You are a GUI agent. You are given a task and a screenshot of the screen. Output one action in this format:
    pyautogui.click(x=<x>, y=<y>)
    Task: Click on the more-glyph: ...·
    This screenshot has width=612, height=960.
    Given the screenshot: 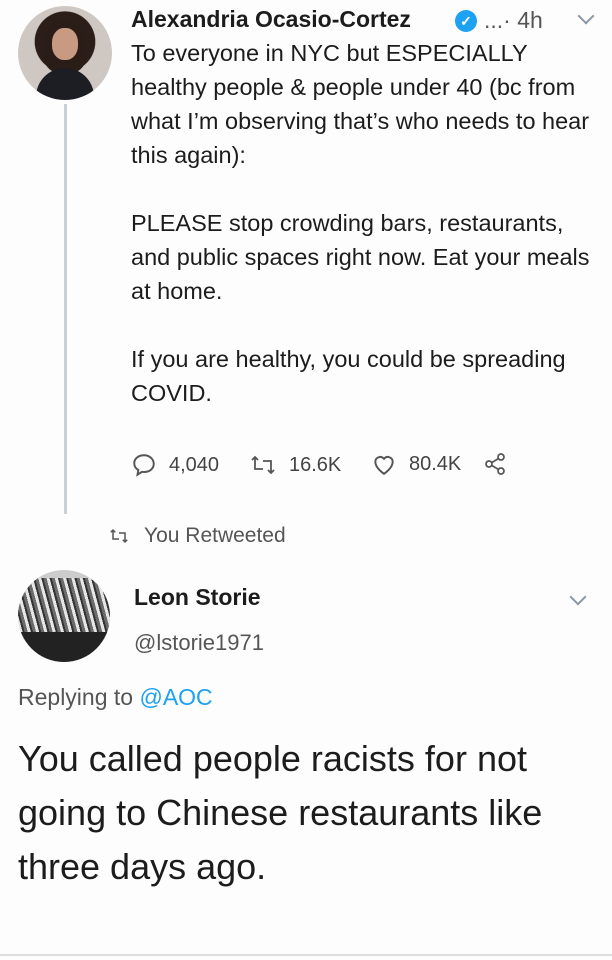 What is the action you would take?
    pyautogui.click(x=497, y=20)
    